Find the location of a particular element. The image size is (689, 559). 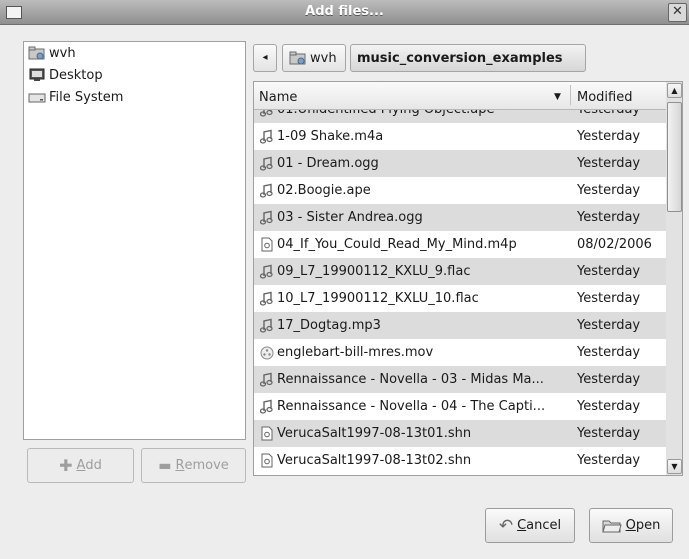

scroll-up-icon: ▲ is located at coordinates (674, 90).